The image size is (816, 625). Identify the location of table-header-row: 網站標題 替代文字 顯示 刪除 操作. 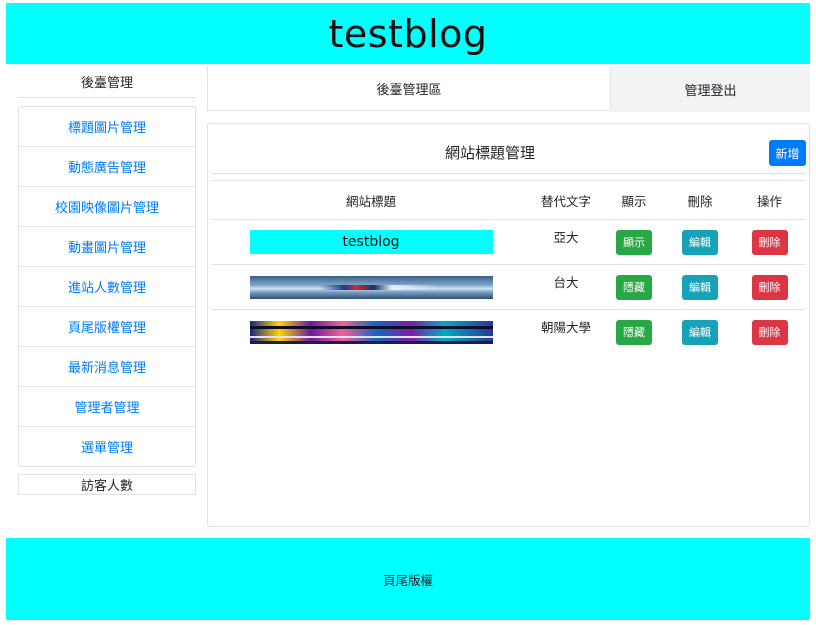
(508, 200).